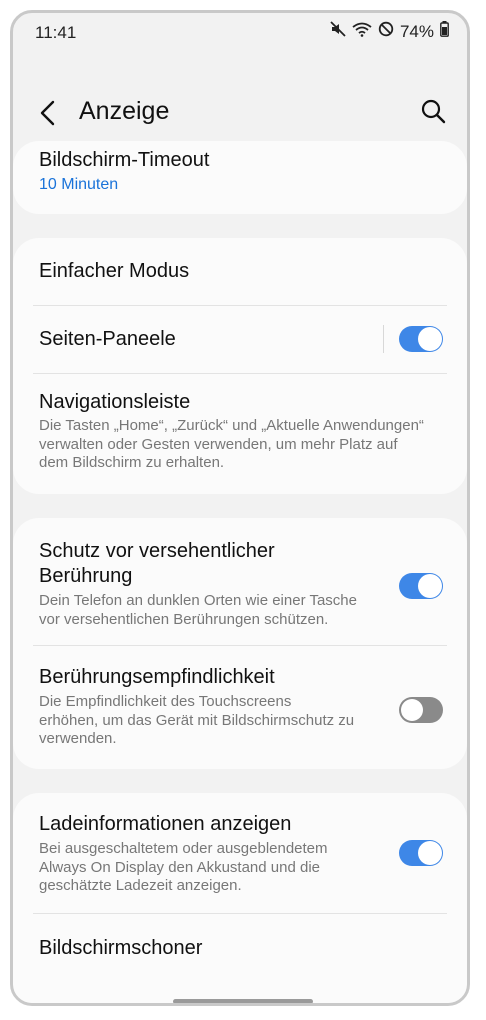 The height and width of the screenshot is (1020, 486). What do you see at coordinates (243, 1001) in the screenshot?
I see `home-indicator` at bounding box center [243, 1001].